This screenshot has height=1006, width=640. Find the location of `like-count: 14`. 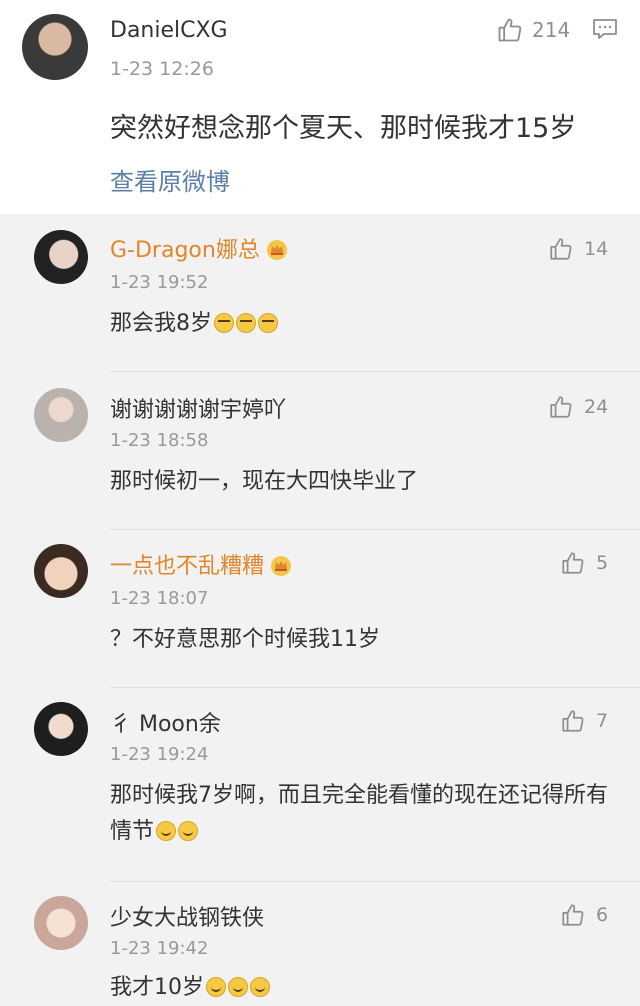

like-count: 14 is located at coordinates (596, 249).